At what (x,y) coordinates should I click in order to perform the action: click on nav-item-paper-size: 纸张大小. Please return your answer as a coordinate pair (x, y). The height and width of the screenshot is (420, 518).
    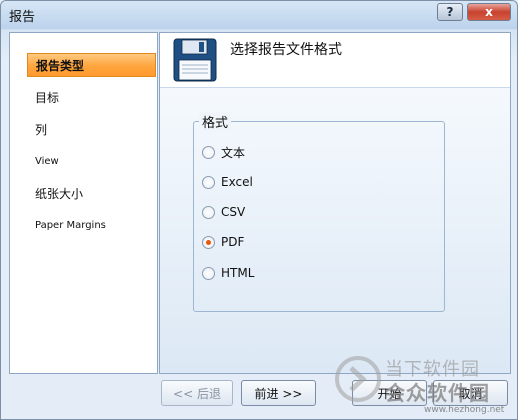
    Looking at the image, I should click on (91, 193).